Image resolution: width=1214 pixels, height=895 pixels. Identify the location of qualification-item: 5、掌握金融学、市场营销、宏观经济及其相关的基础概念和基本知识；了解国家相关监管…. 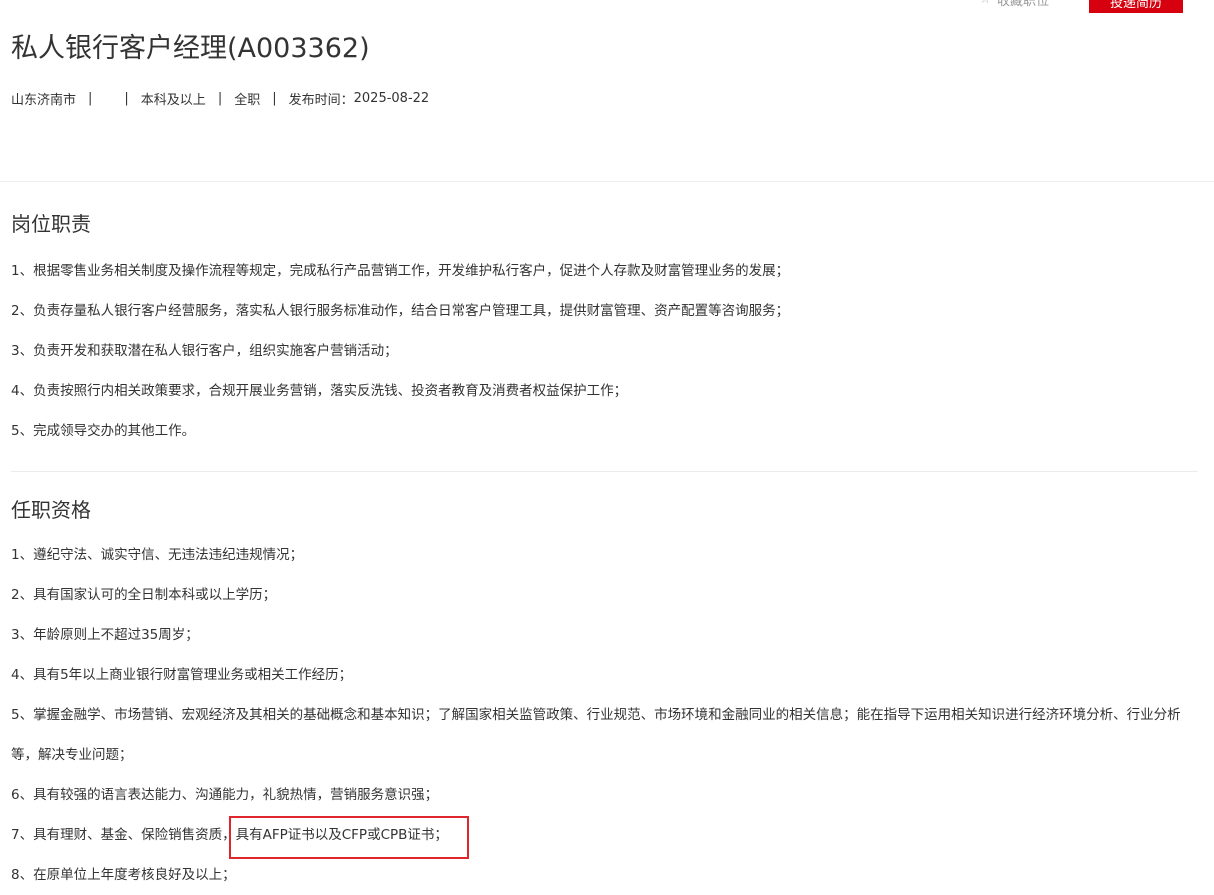
(596, 735).